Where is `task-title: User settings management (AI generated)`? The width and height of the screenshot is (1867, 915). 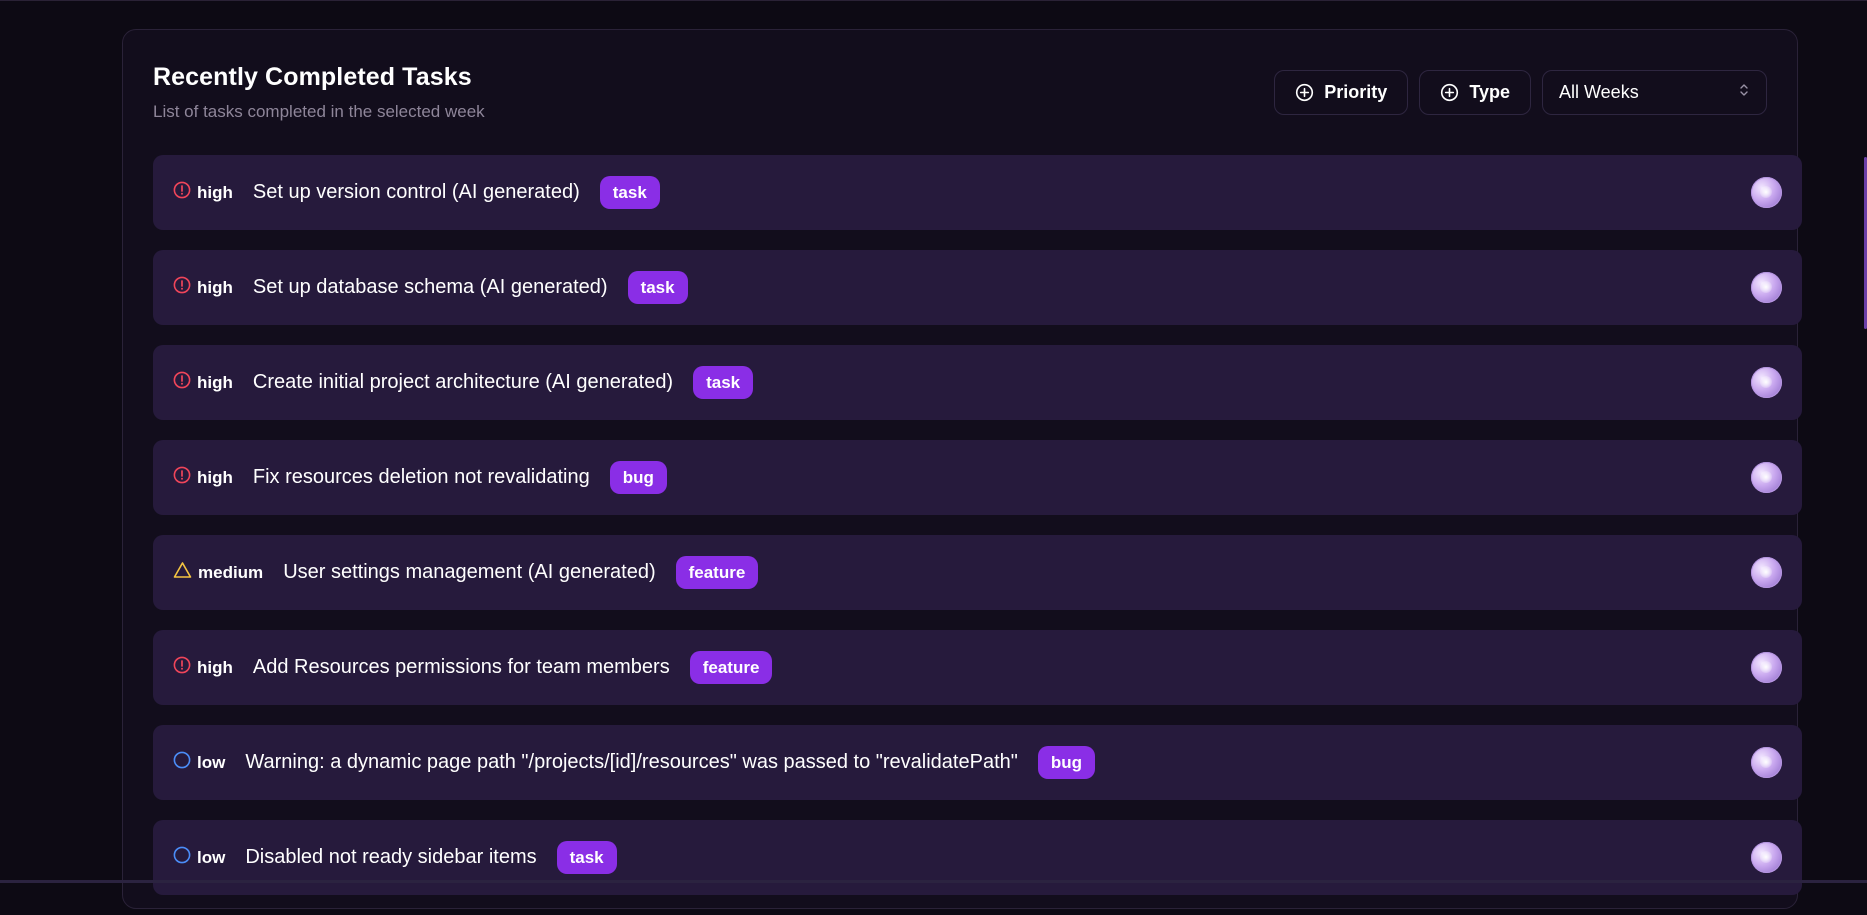
task-title: User settings management (AI generated) is located at coordinates (469, 572).